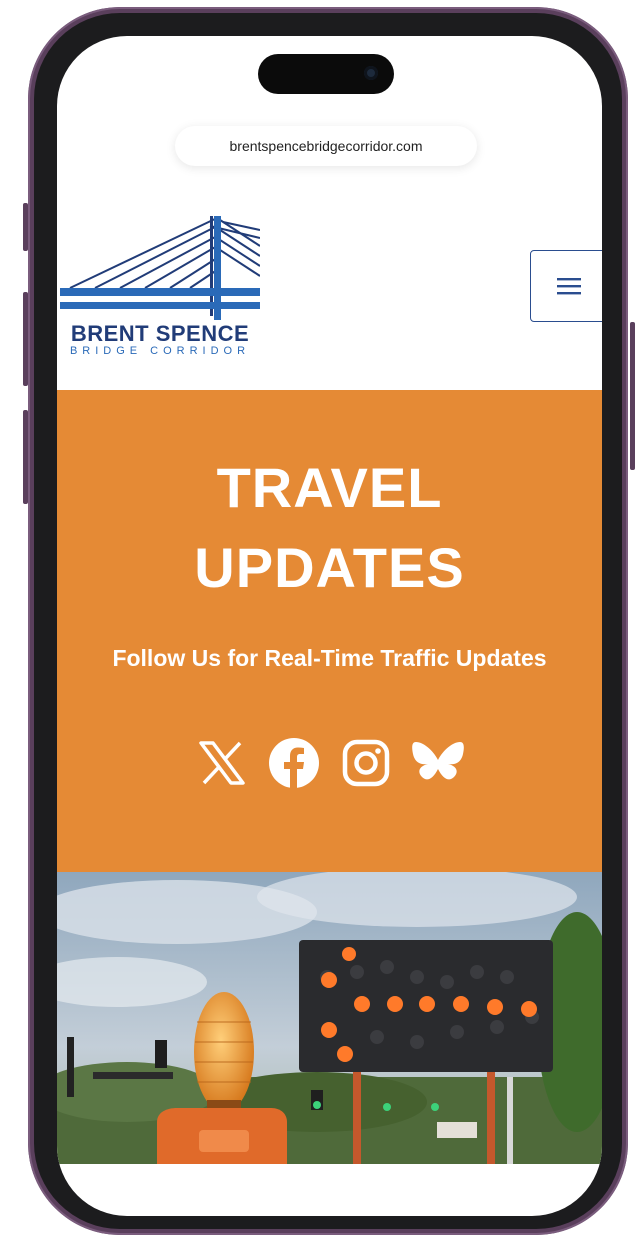  What do you see at coordinates (329, 567) in the screenshot?
I see `hero-title-line2: UPDATES` at bounding box center [329, 567].